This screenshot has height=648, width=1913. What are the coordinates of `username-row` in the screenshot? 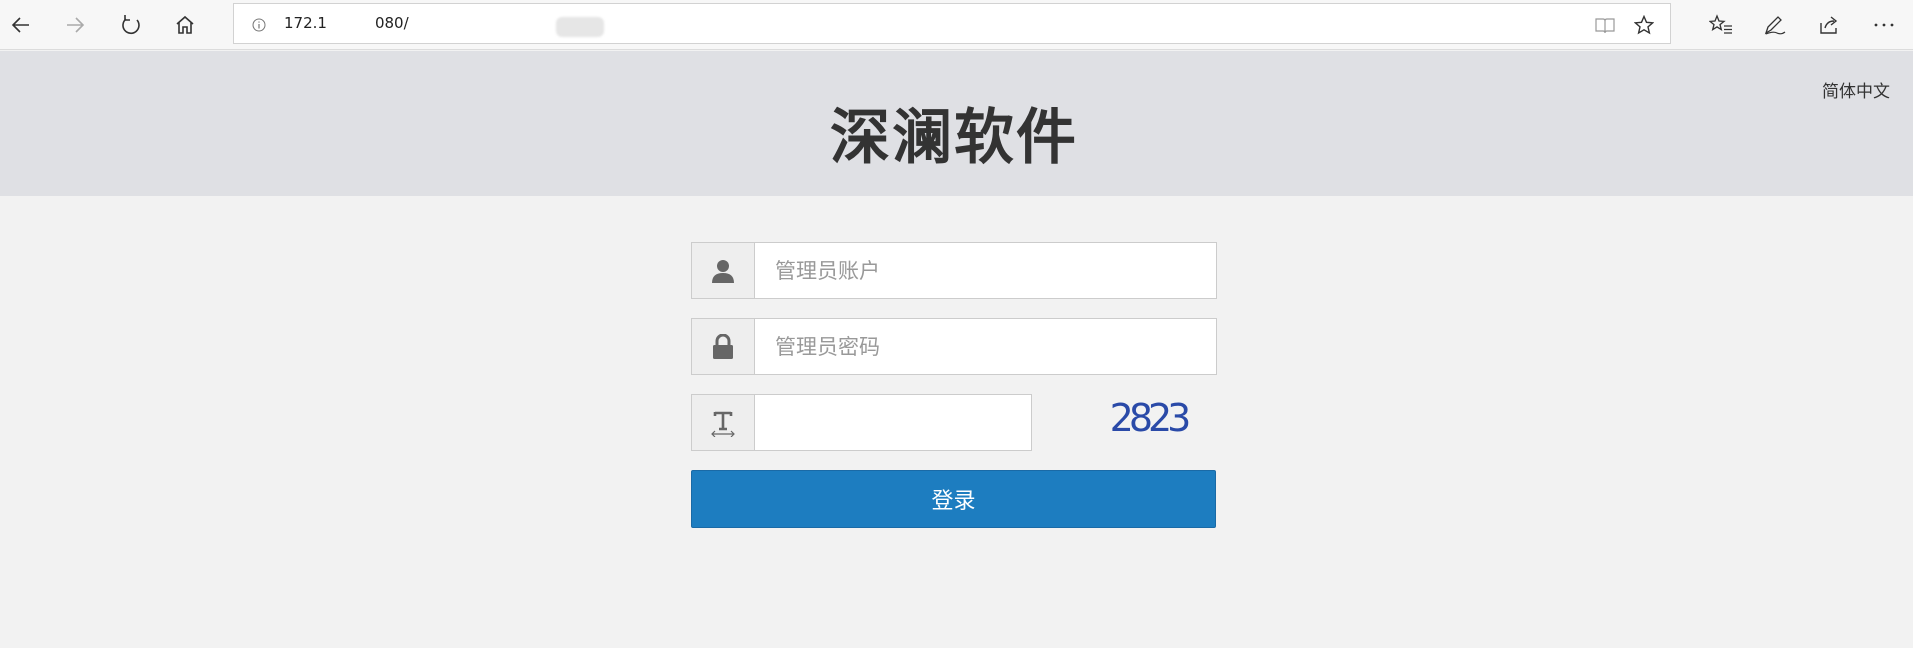 It's located at (954, 270).